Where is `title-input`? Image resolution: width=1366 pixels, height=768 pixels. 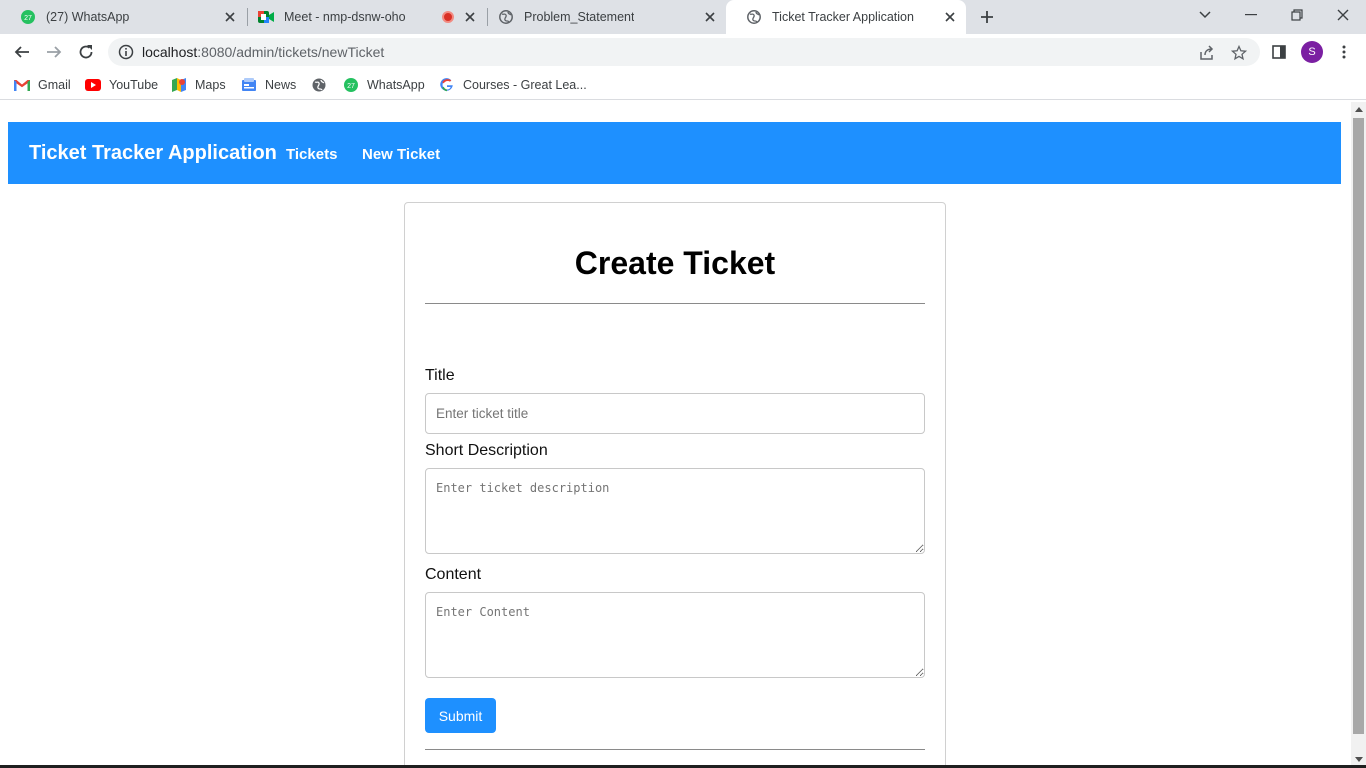
title-input is located at coordinates (675, 413).